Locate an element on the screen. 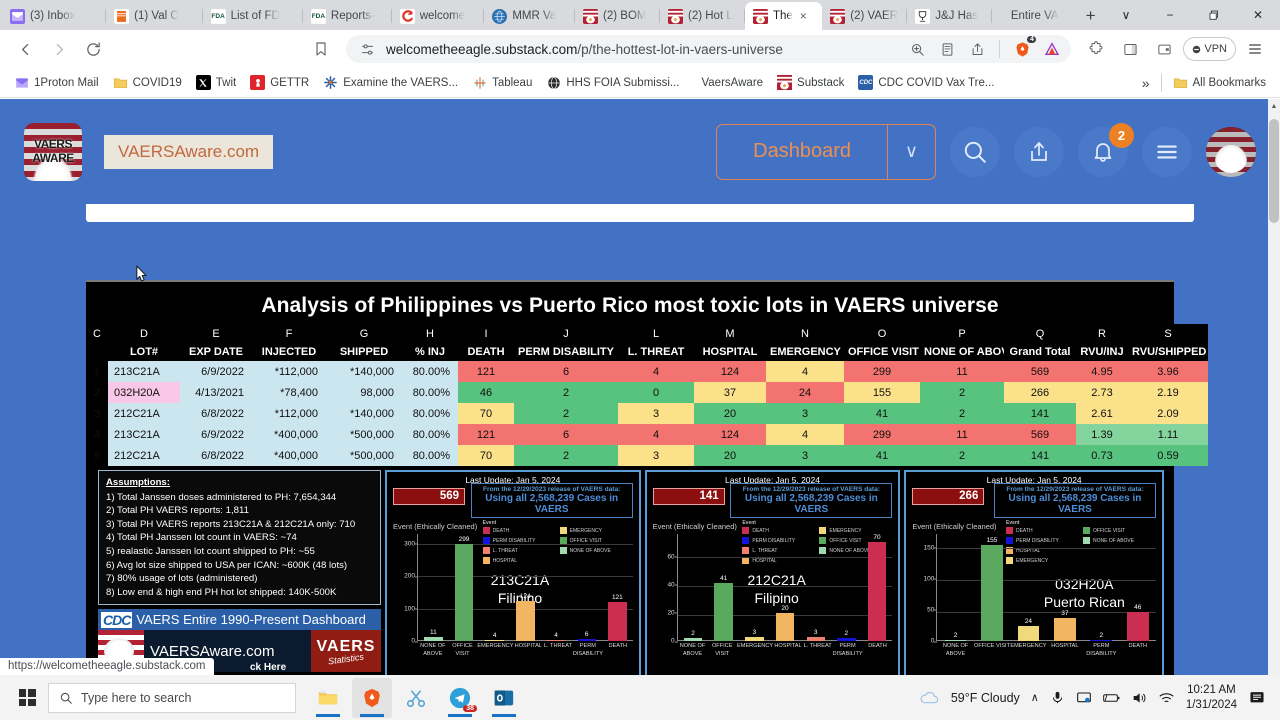 This screenshot has height=720, width=1280. browser-tab: (3) Inbox is located at coordinates (54, 16).